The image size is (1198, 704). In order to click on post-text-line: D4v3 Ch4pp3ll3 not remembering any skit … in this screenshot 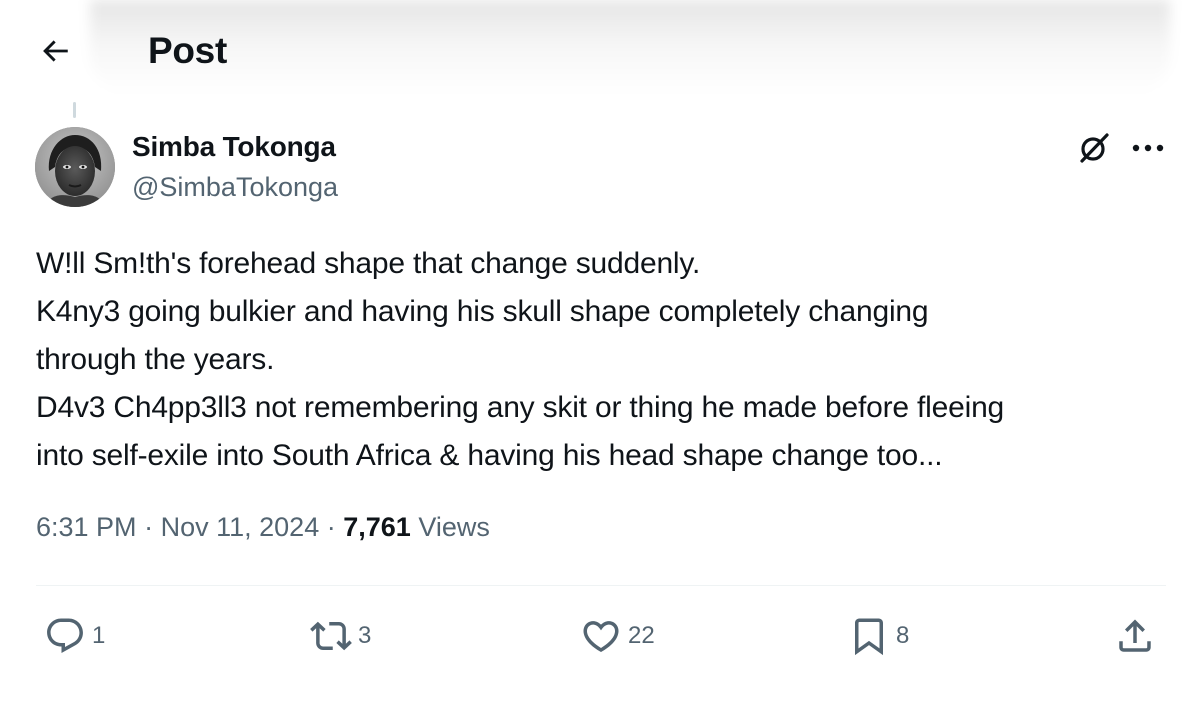, I will do `click(520, 407)`.